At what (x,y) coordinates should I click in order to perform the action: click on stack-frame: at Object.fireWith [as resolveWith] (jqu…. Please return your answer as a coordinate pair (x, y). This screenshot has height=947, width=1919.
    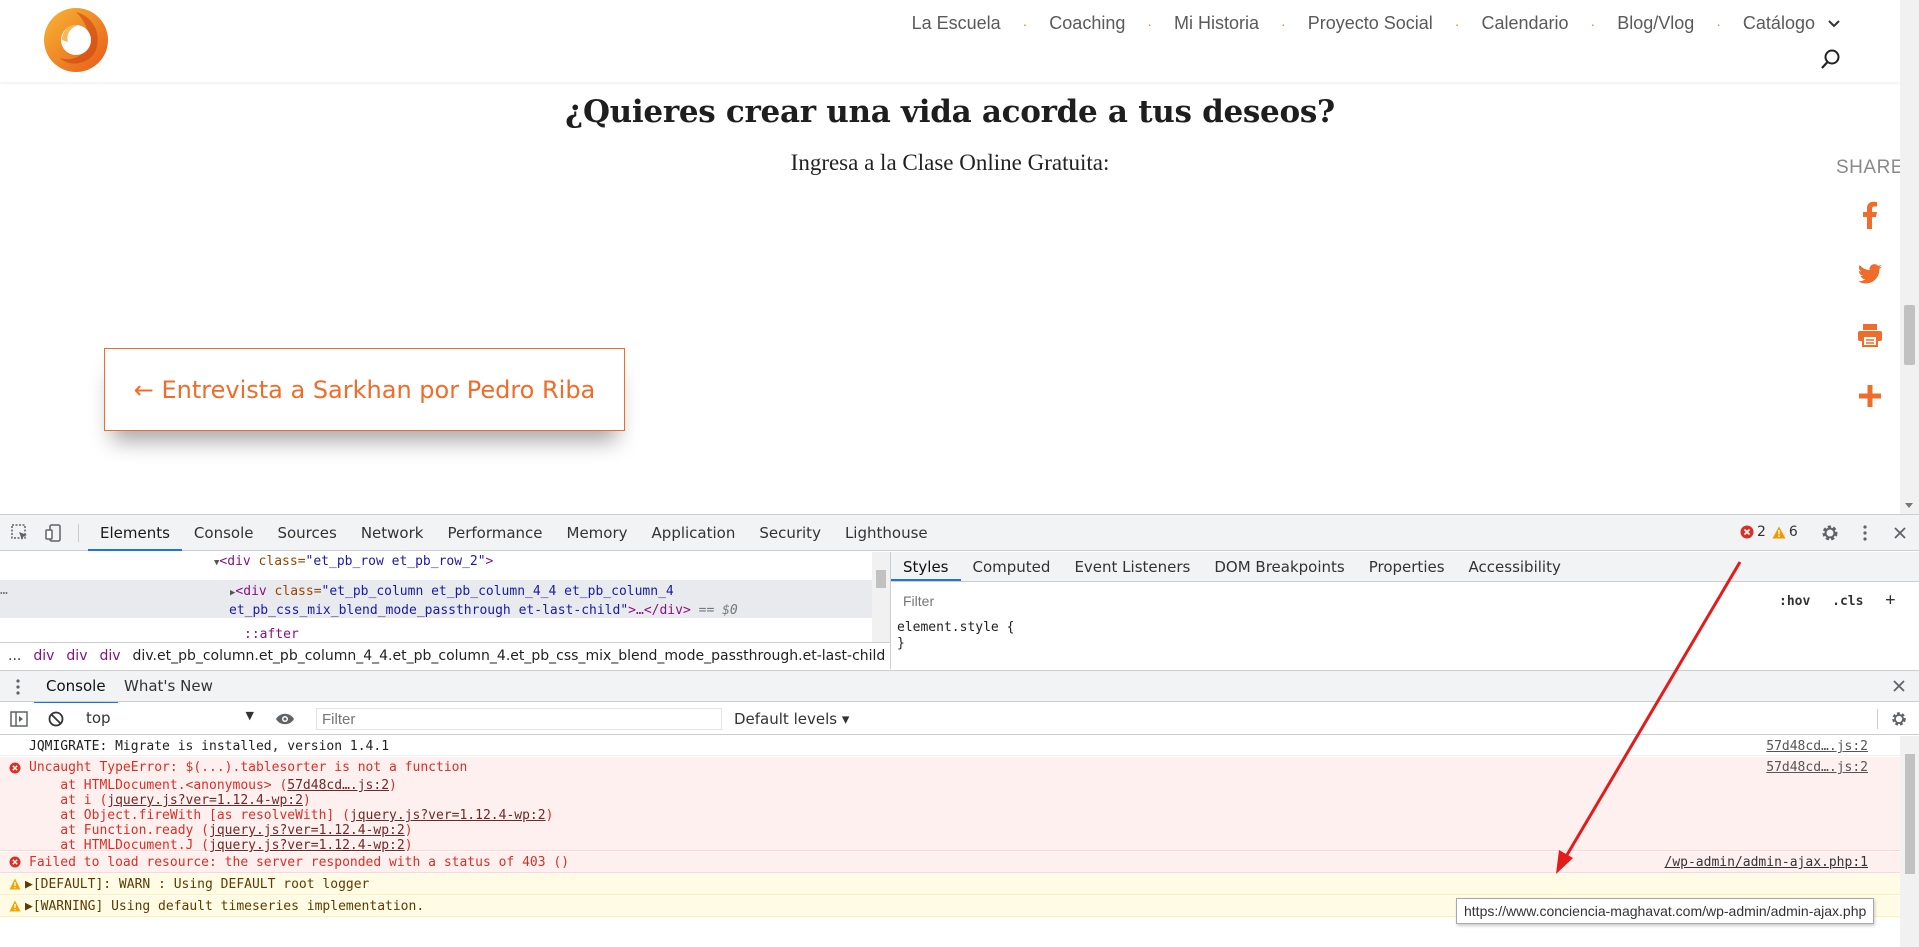
    Looking at the image, I should click on (291, 815).